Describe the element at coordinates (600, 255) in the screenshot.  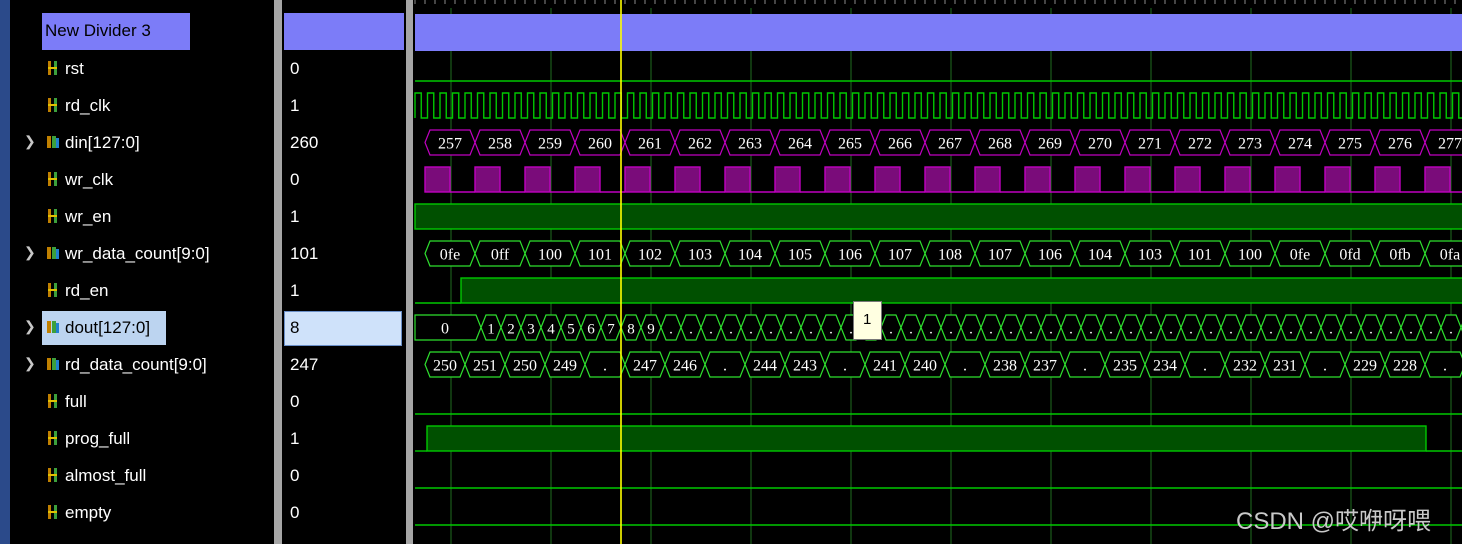
I see `wr-data-count-value: 101` at that location.